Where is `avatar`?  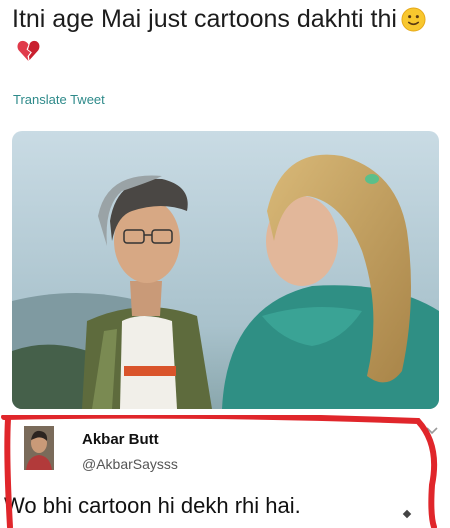 avatar is located at coordinates (39, 448).